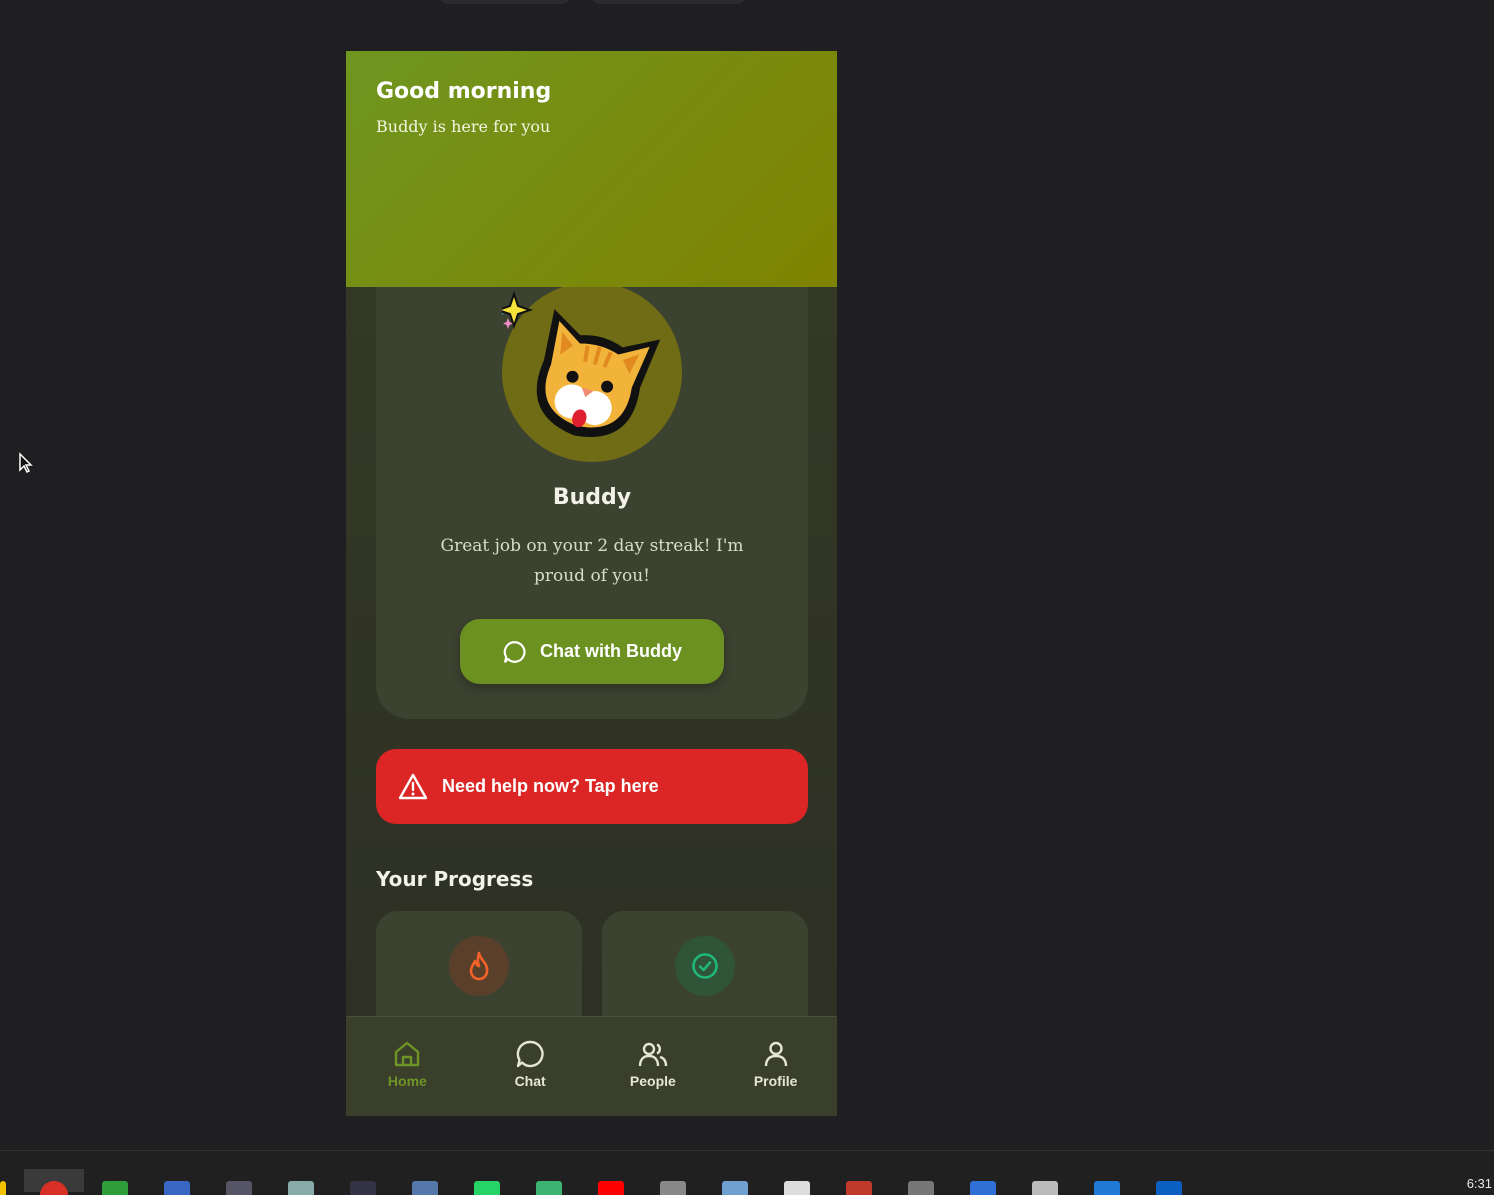  I want to click on need-help-button: Need help now? Tap here, so click(592, 786).